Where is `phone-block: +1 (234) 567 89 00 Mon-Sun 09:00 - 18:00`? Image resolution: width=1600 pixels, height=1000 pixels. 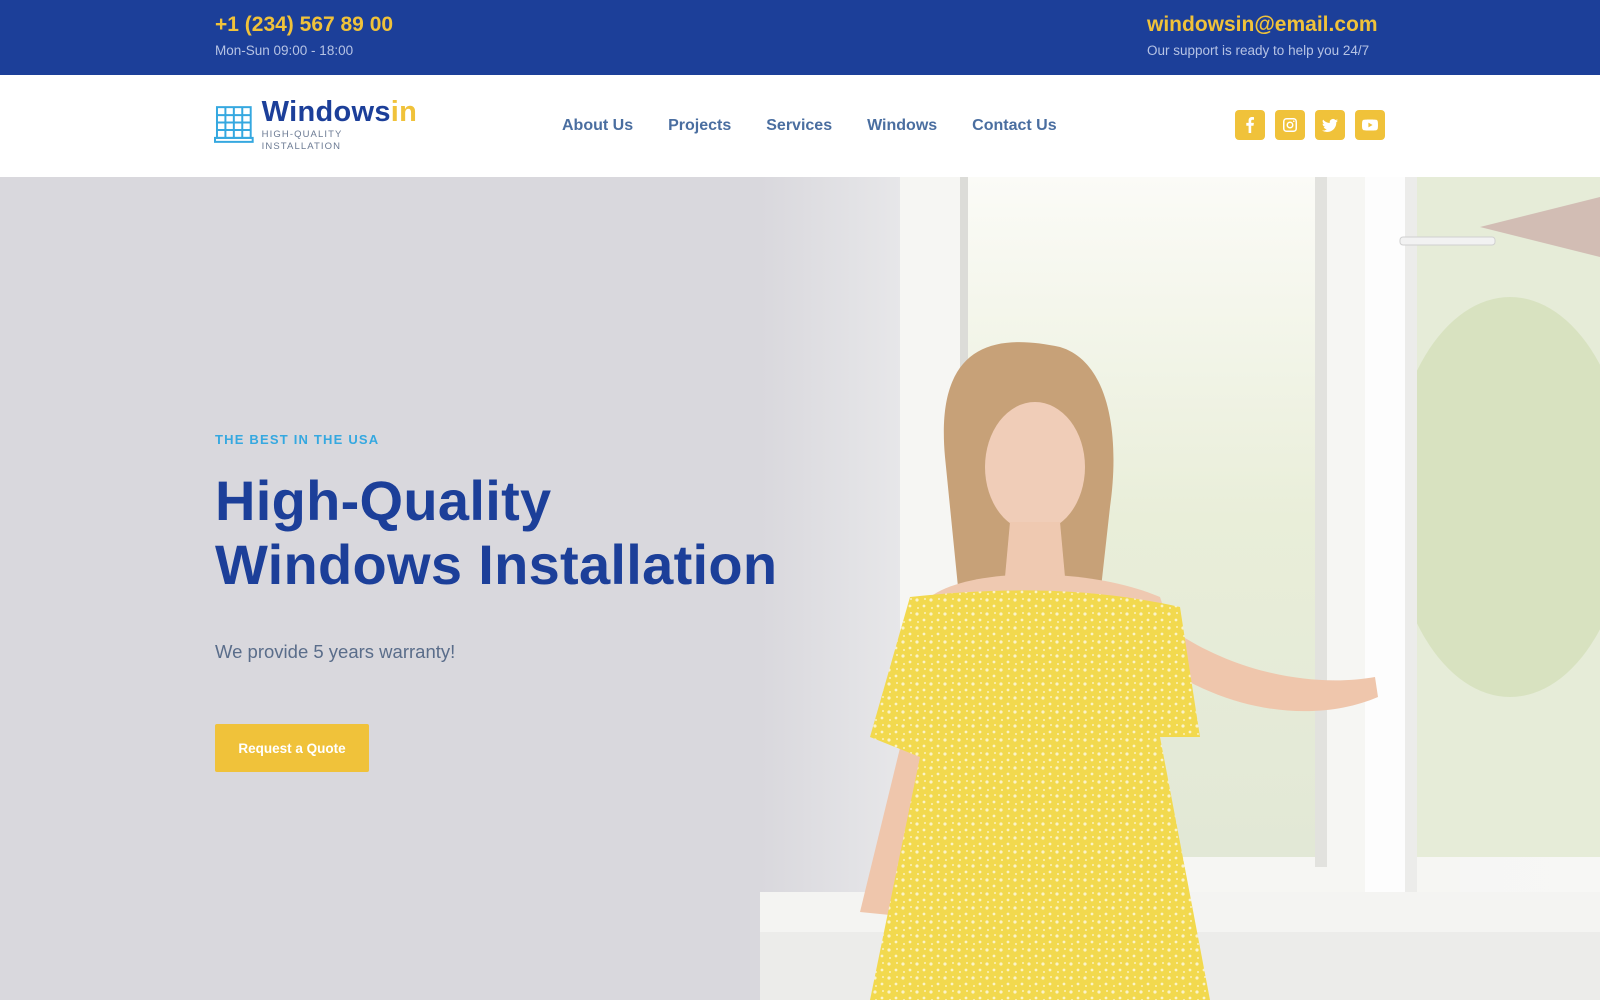
phone-block: +1 (234) 567 89 00 Mon-Sun 09:00 - 18:00 is located at coordinates (304, 36).